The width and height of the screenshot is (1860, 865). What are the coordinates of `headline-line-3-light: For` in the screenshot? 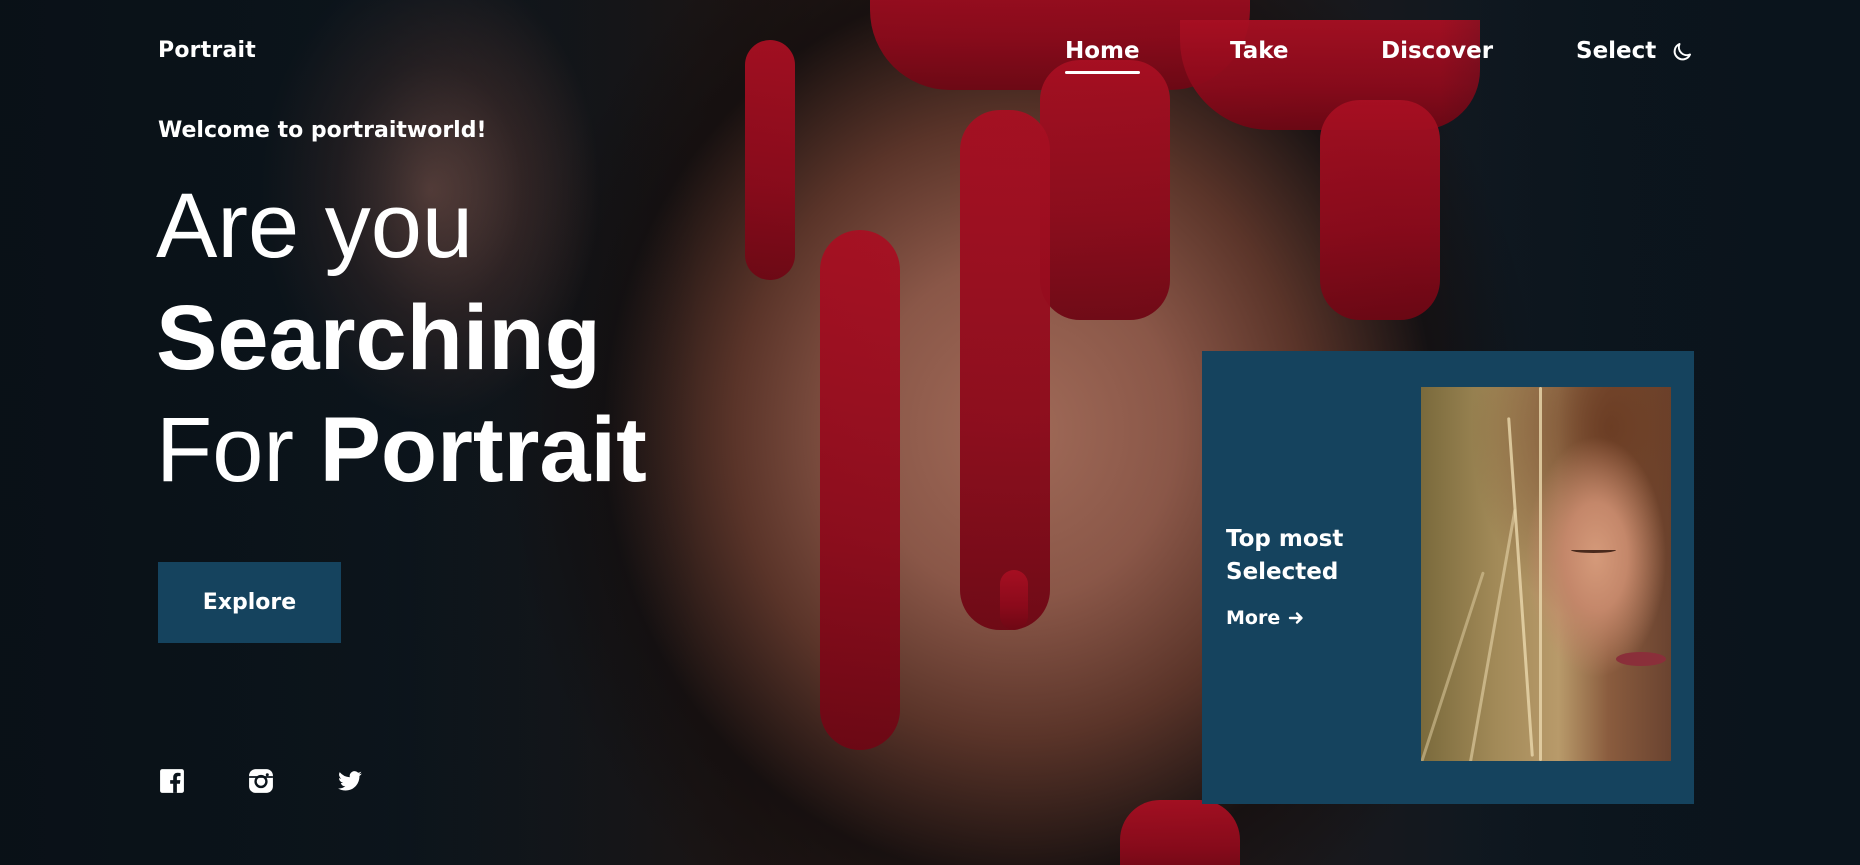 It's located at (225, 450).